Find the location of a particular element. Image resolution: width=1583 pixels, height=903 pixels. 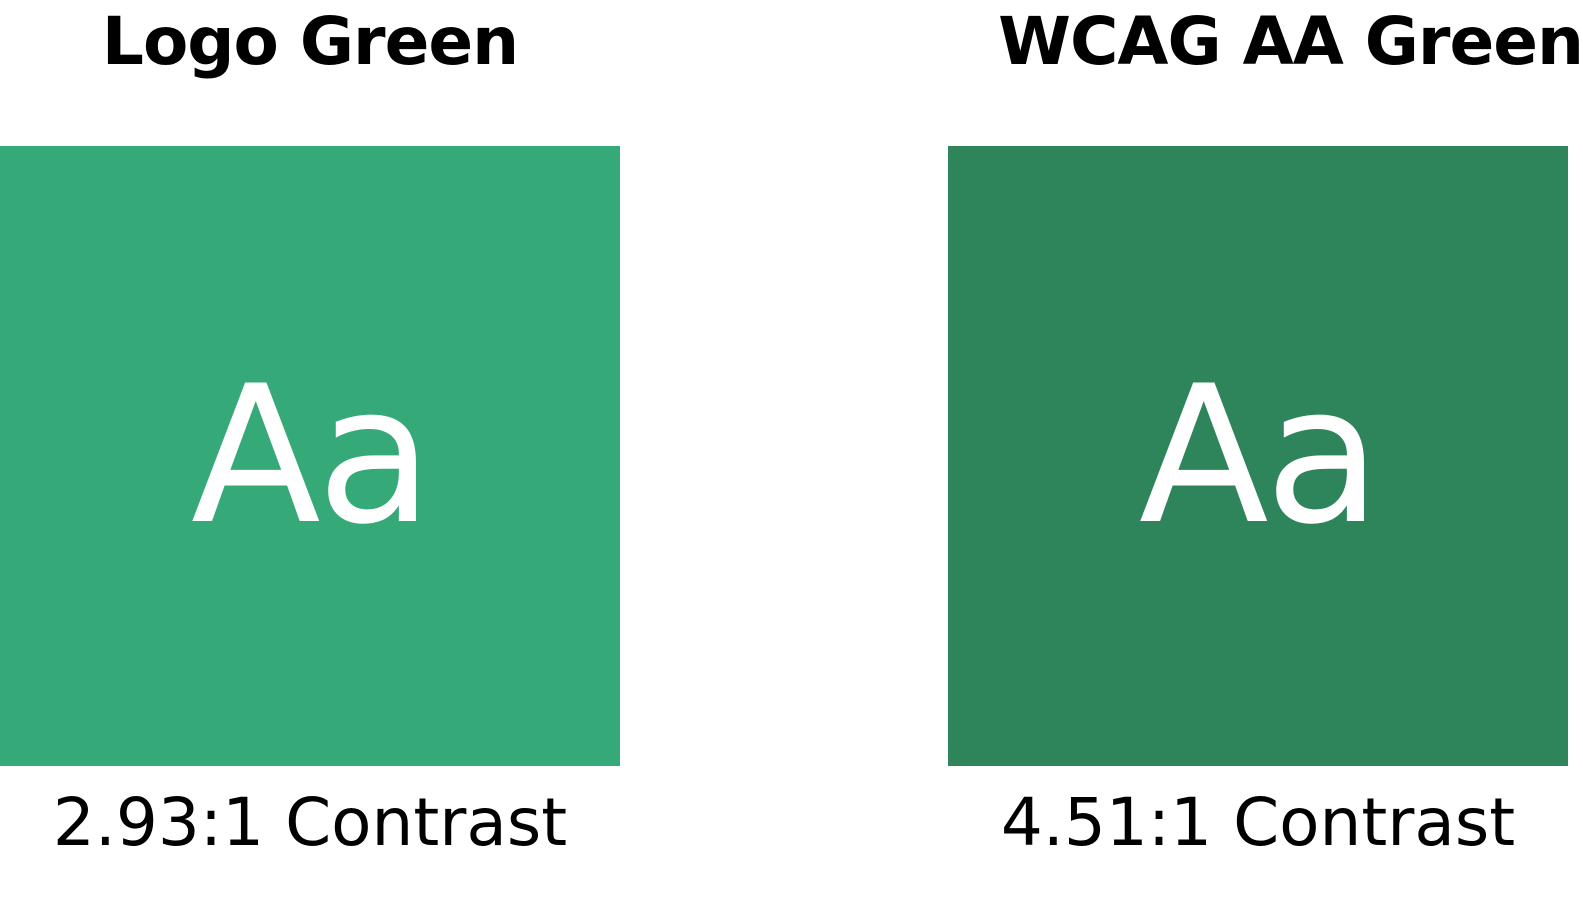

contrast-ratio-label: 4.51:1 Contrast is located at coordinates (1258, 822).